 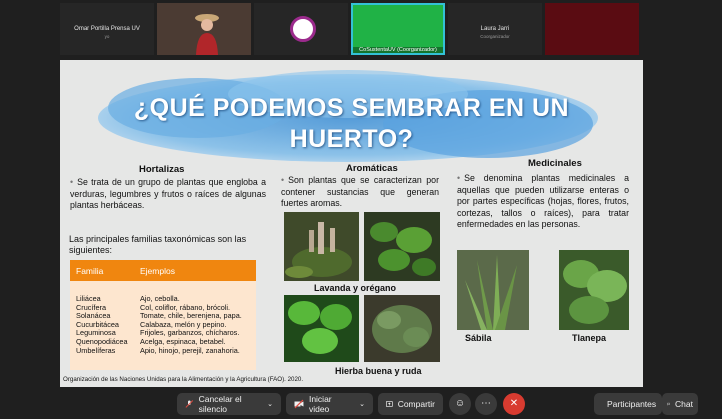 I want to click on unmute-label: Cancelar el silencio, so click(x=220, y=404).